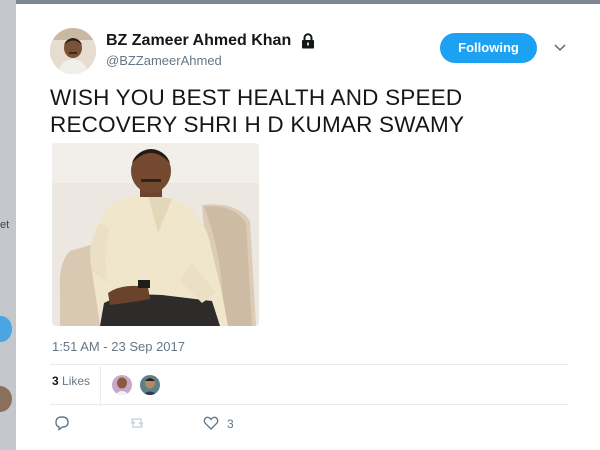 Image resolution: width=600 pixels, height=450 pixels. I want to click on retweet-icon, so click(137, 423).